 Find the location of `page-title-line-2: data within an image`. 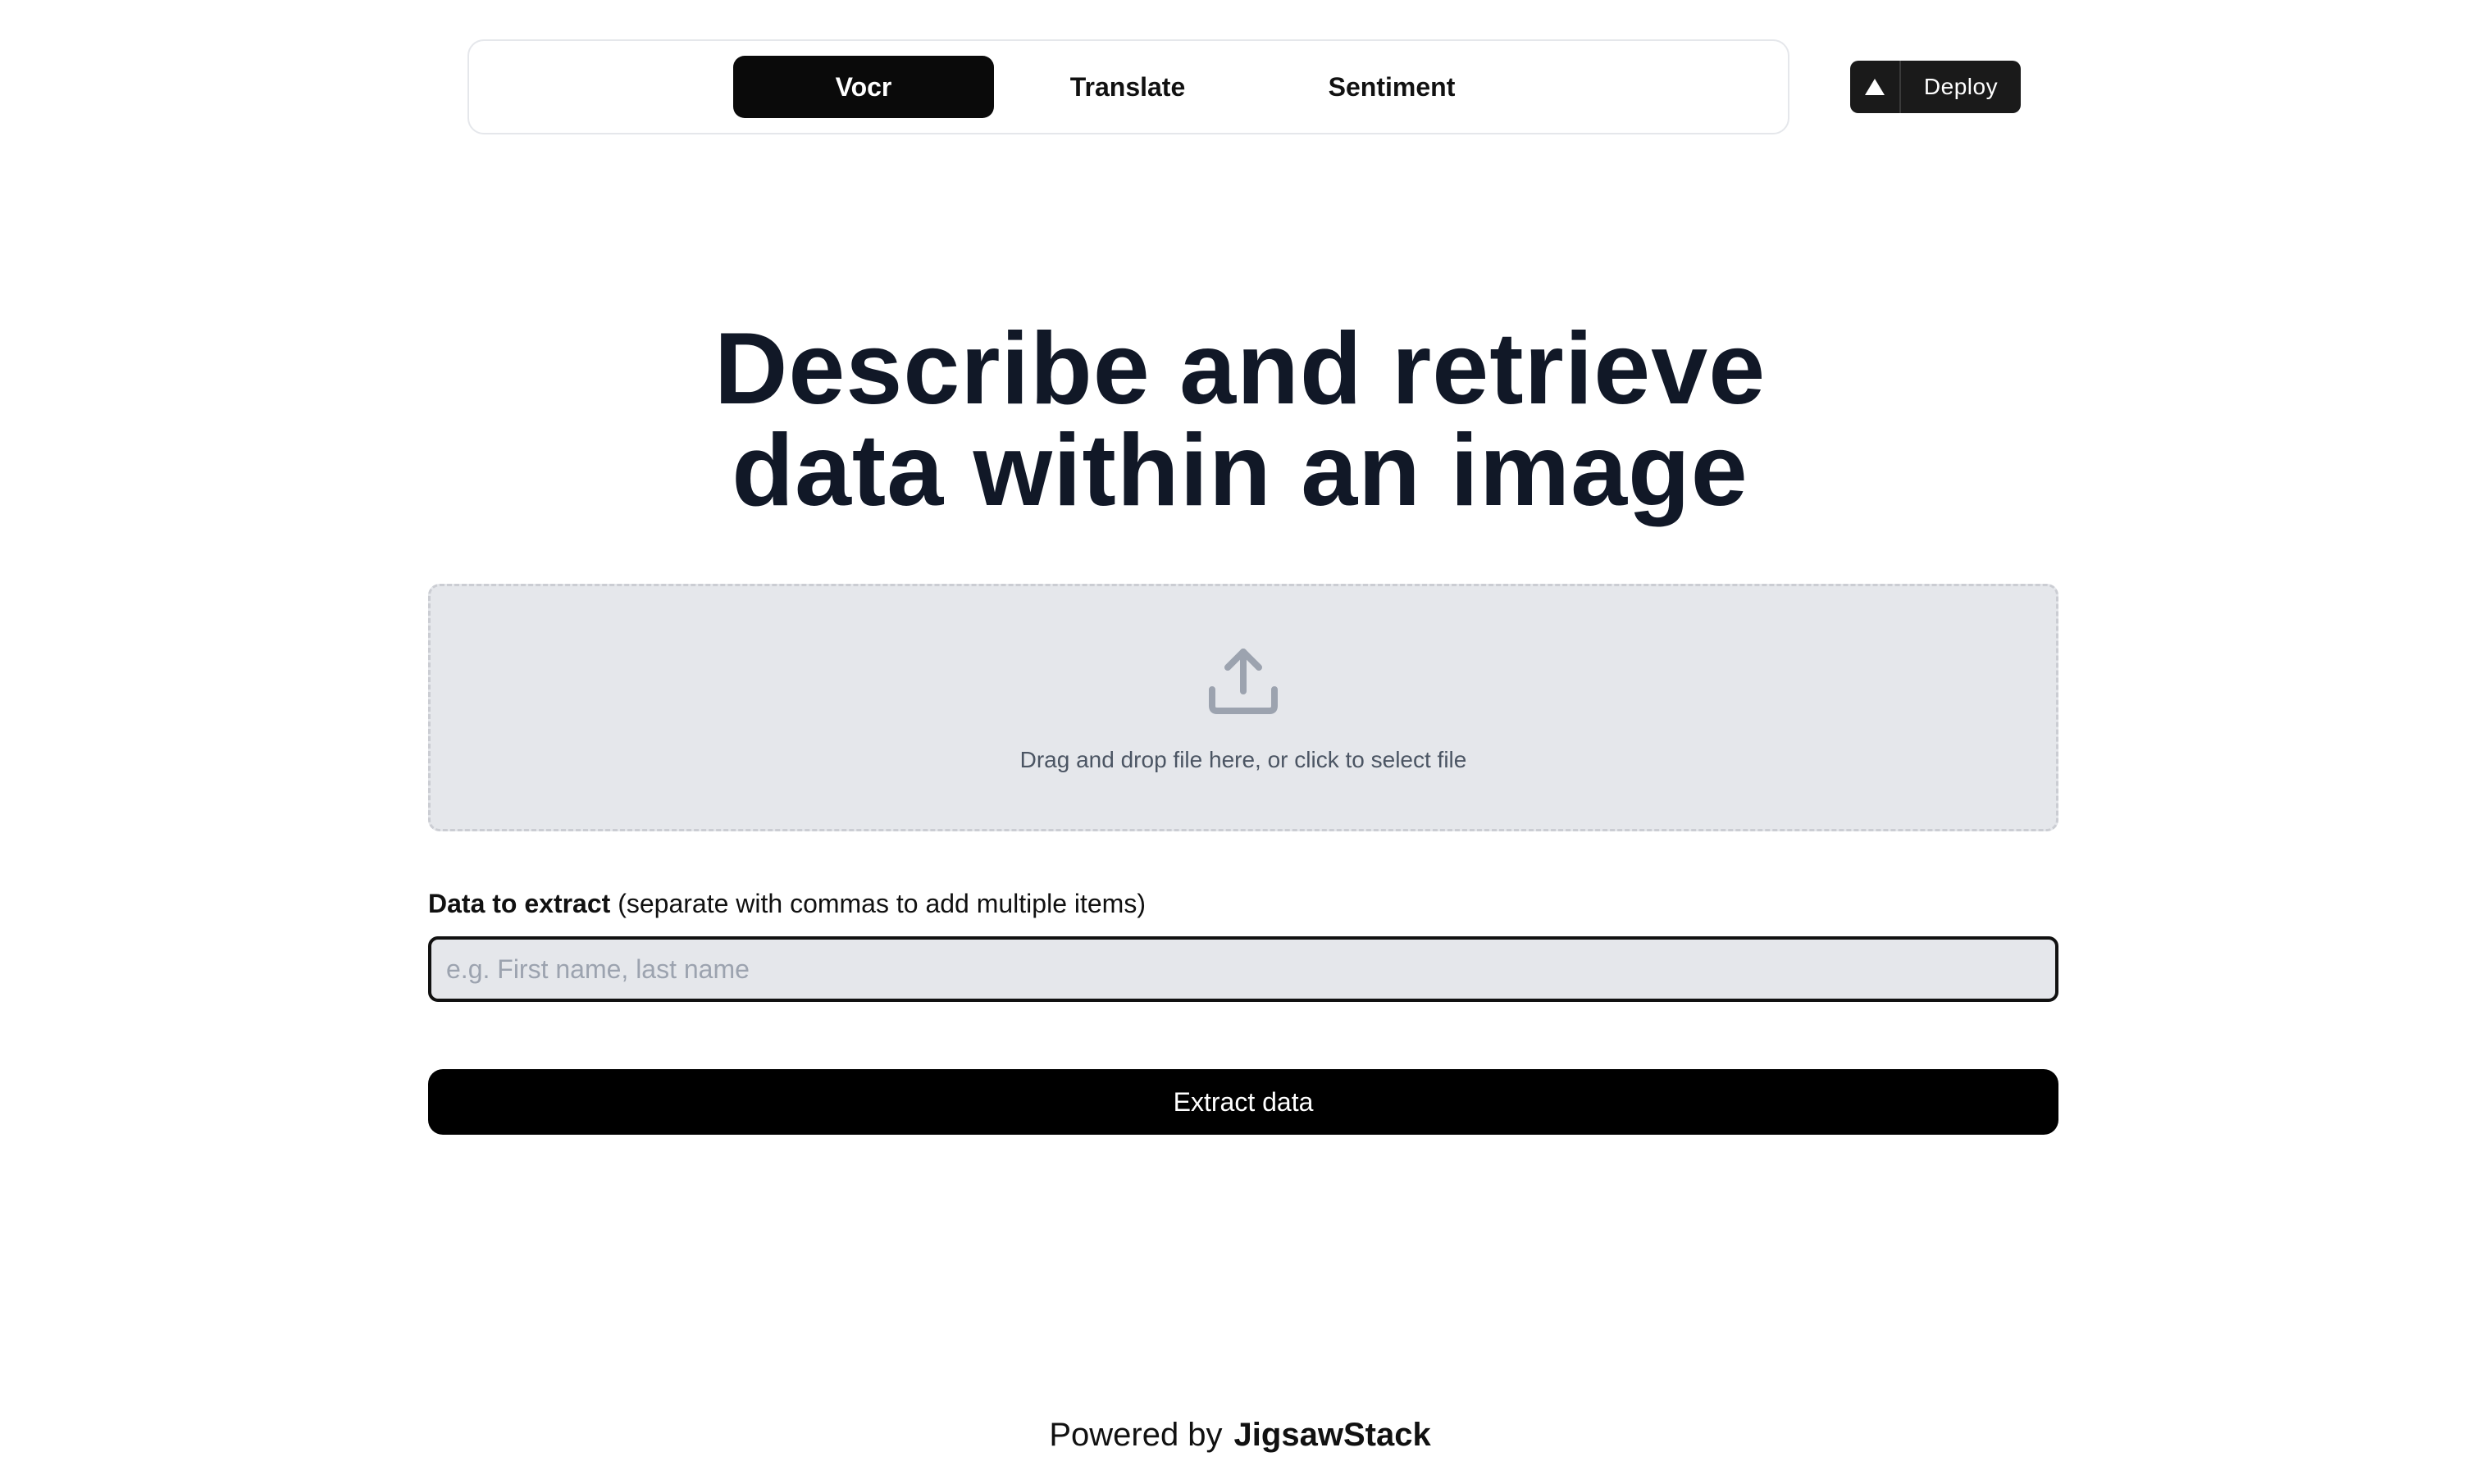

page-title-line-2: data within an image is located at coordinates (1240, 470).